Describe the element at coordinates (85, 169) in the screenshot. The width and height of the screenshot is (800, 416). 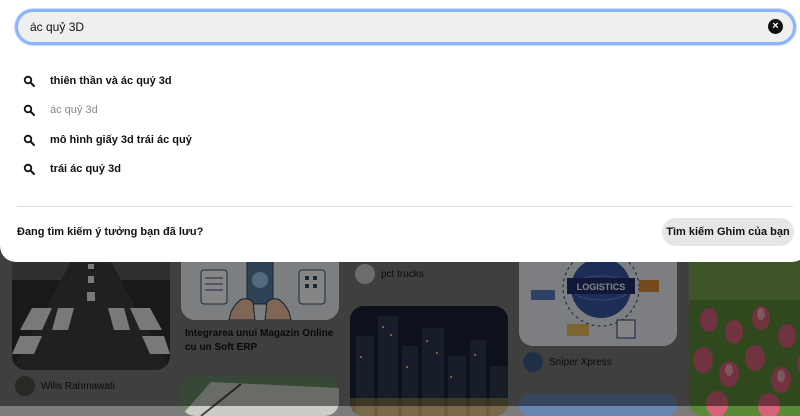
I see `suggestion-label: trái ác quỷ 3d` at that location.